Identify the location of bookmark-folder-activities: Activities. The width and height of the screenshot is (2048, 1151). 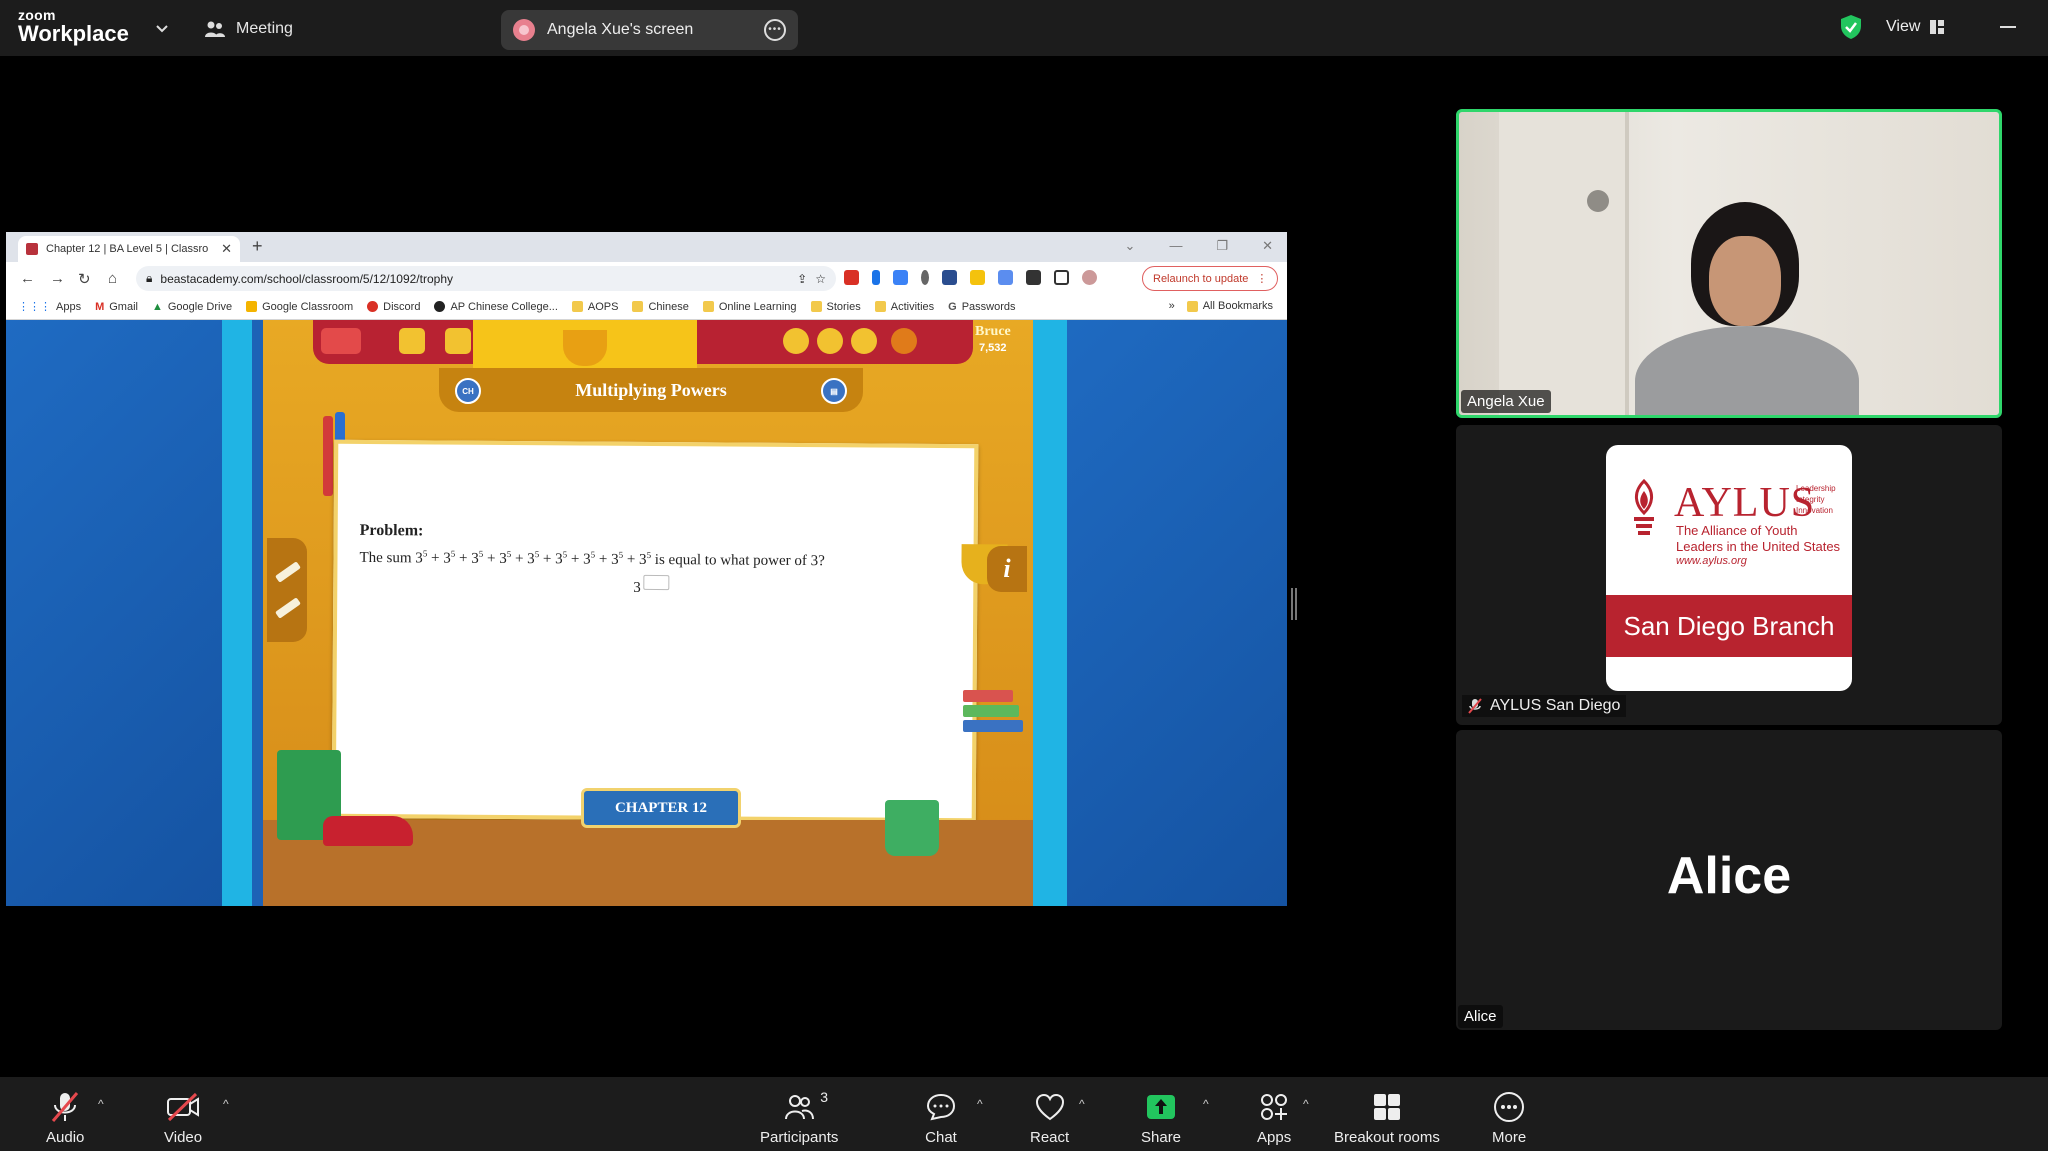
(904, 306).